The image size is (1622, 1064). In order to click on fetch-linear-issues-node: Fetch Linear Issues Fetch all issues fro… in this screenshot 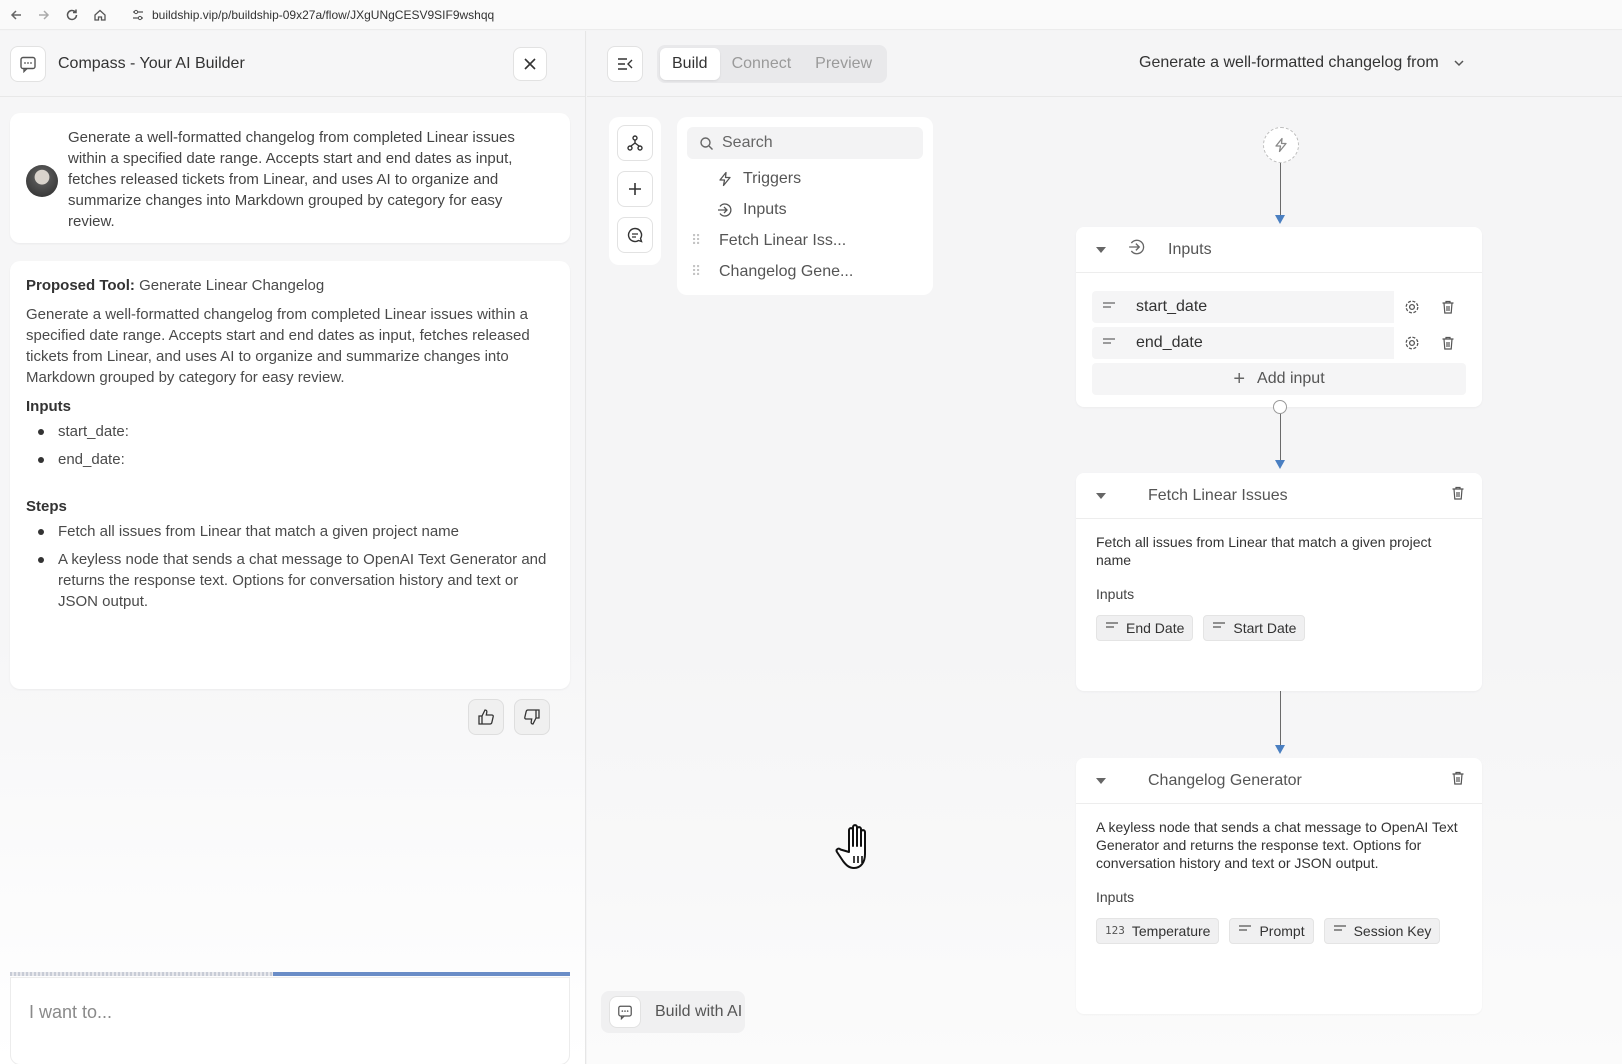, I will do `click(1279, 582)`.